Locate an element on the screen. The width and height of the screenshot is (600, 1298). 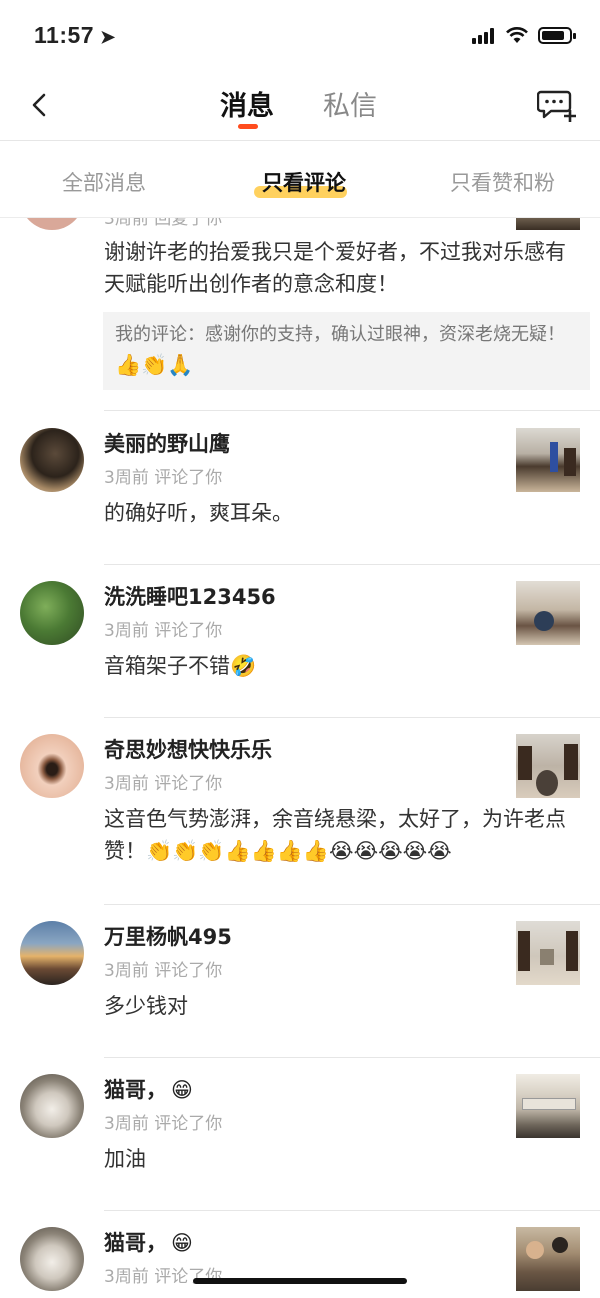
user-name: 万里杨帆495 is located at coordinates (168, 936).